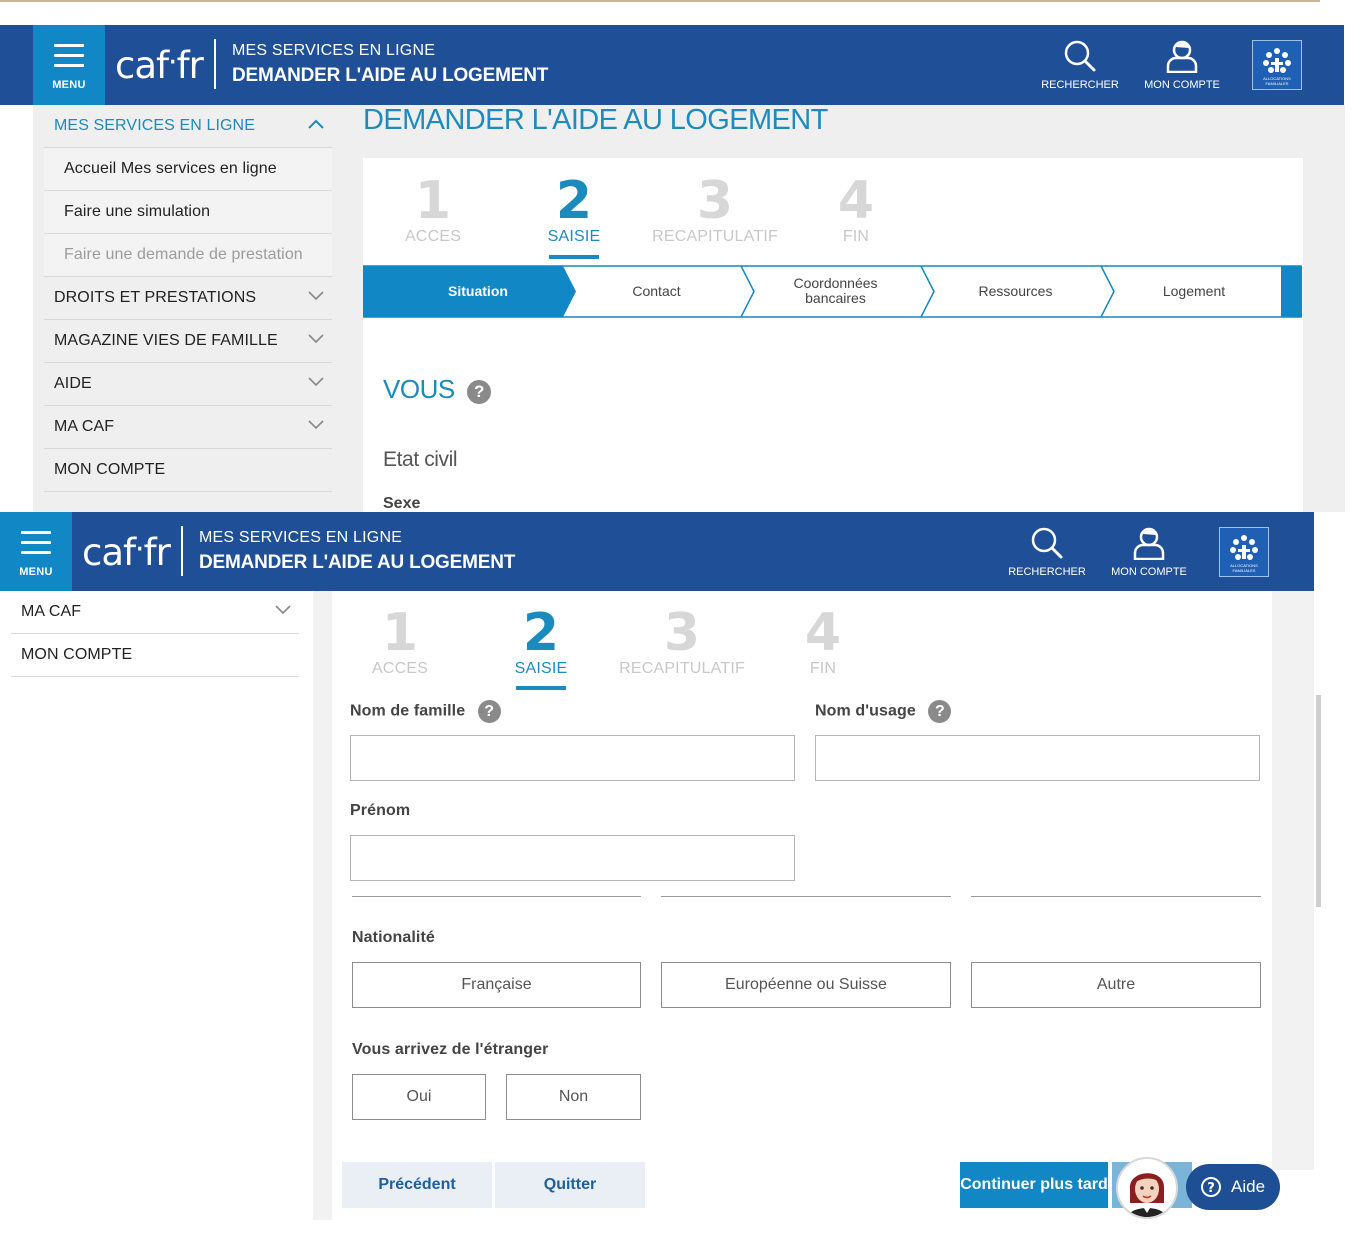 The height and width of the screenshot is (1244, 1352). What do you see at coordinates (408, 711) in the screenshot?
I see `nom-famille-label: Nom de famille` at bounding box center [408, 711].